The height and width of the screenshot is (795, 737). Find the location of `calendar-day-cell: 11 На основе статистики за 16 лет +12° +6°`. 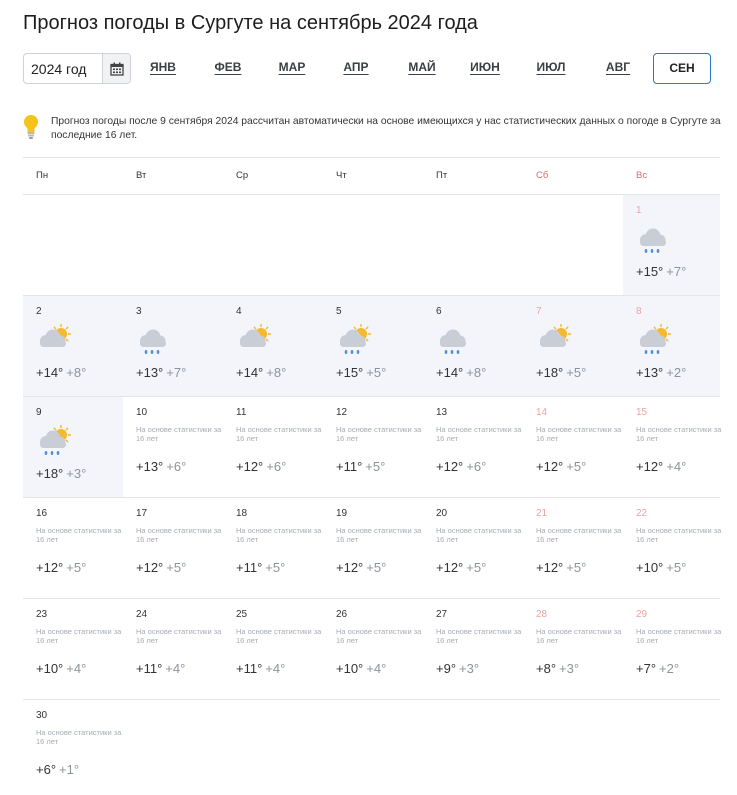

calendar-day-cell: 11 На основе статистики за 16 лет +12° +6° is located at coordinates (273, 447).